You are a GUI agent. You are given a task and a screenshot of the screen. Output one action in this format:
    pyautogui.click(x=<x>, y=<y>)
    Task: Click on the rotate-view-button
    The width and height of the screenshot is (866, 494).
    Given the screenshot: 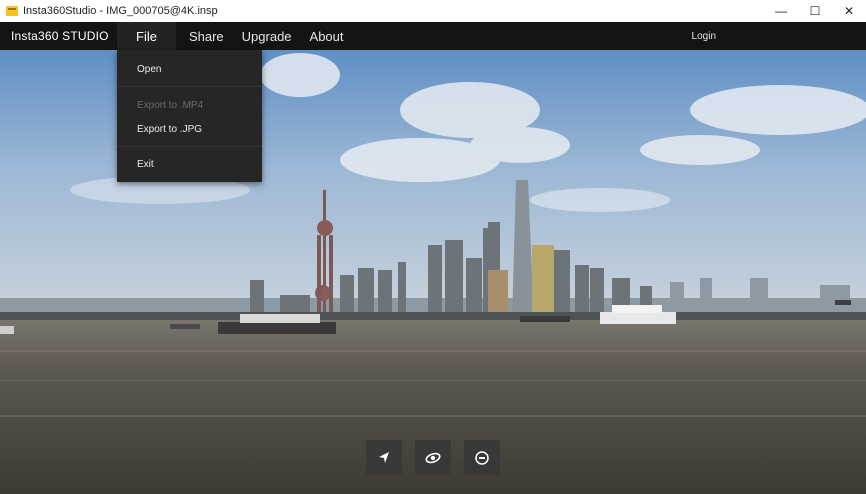 What is the action you would take?
    pyautogui.click(x=433, y=457)
    